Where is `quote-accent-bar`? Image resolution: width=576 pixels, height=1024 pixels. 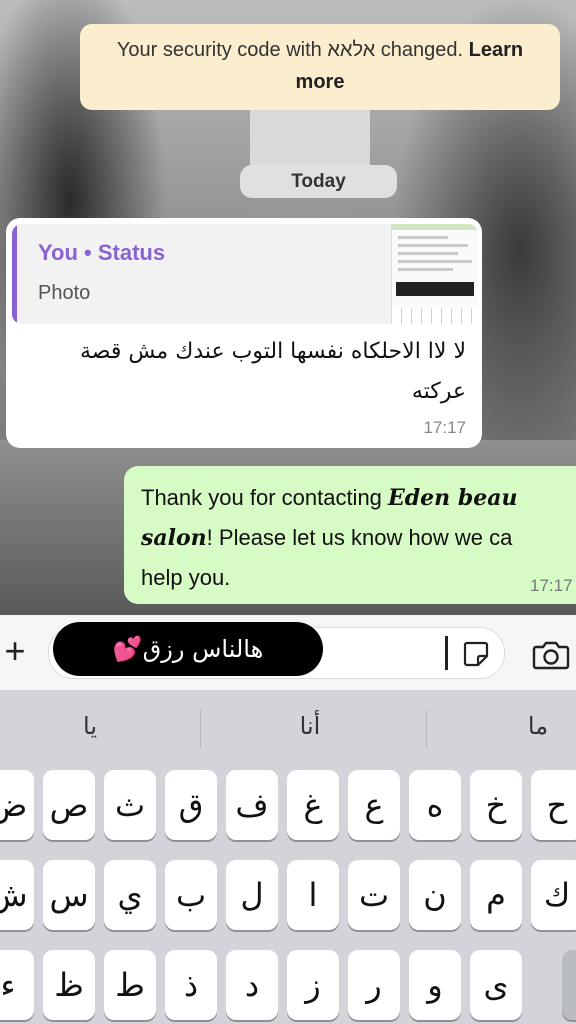 quote-accent-bar is located at coordinates (14, 274).